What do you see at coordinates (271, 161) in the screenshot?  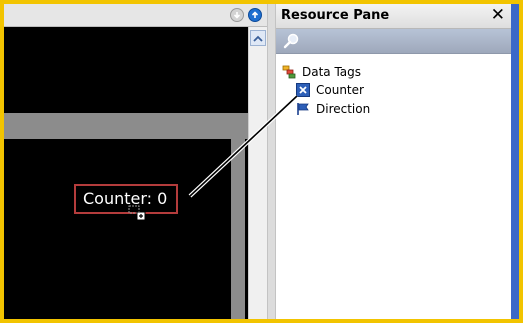 I see `pane-splitter` at bounding box center [271, 161].